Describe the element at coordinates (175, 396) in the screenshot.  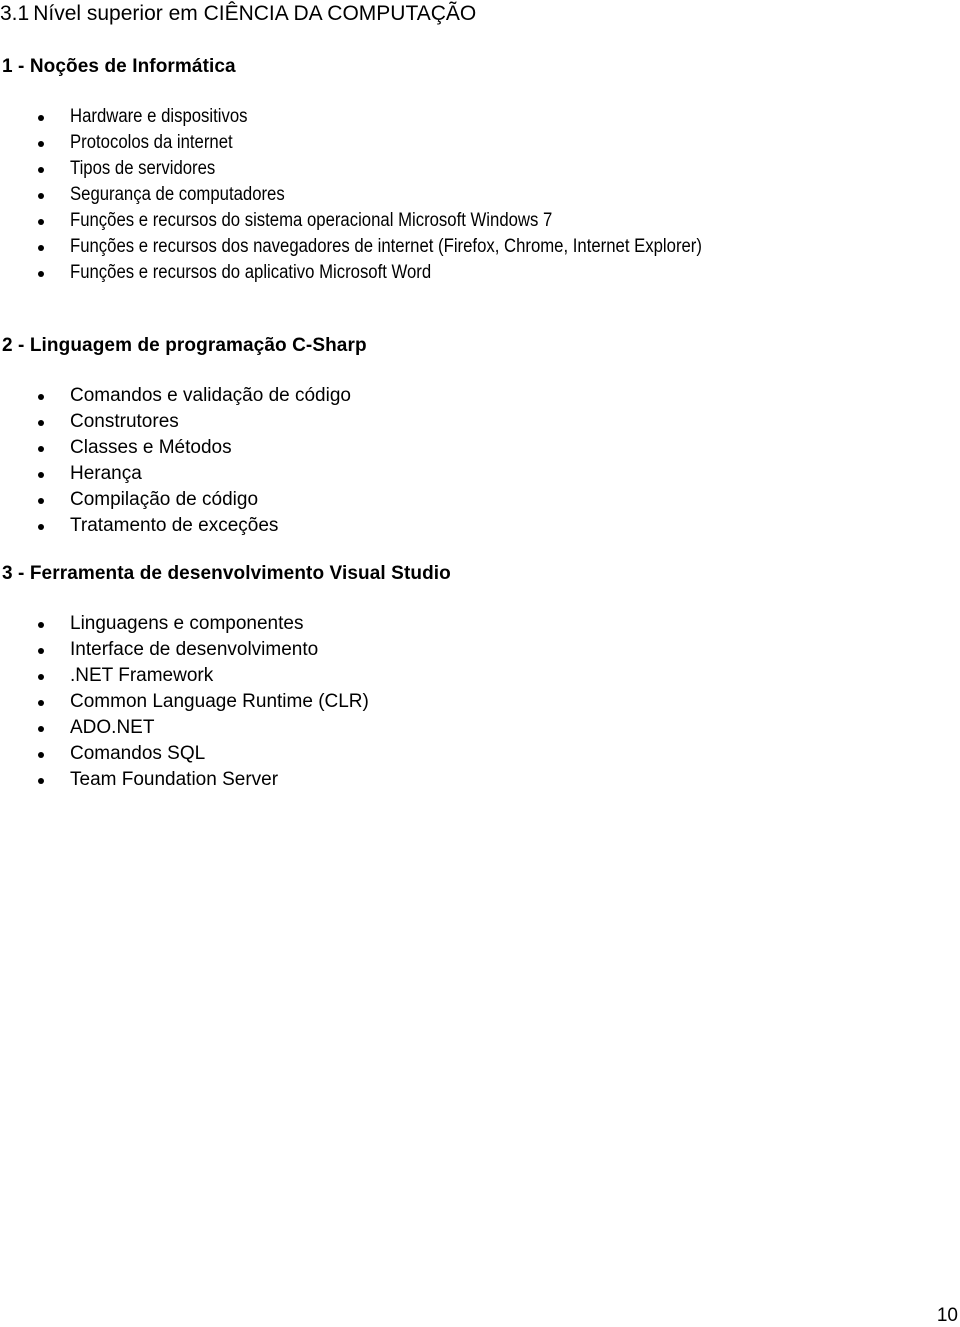
I see `list-item: Comandos e validação de código` at that location.